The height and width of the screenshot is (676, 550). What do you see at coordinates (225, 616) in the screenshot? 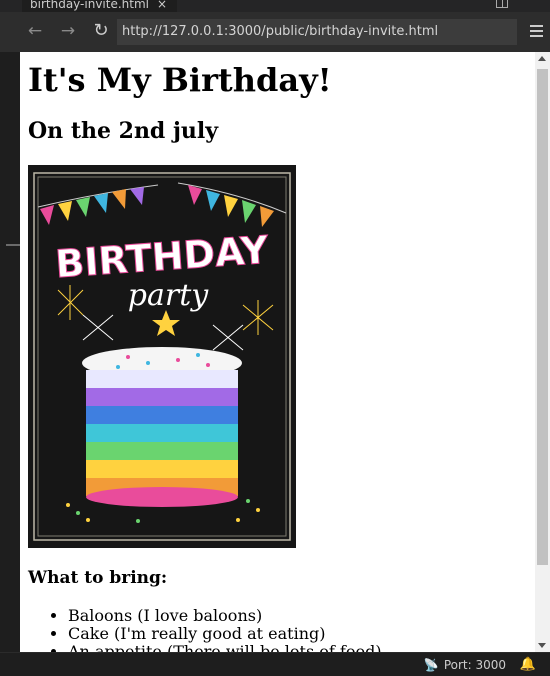
I see `list-item: Baloons (I love baloons)` at bounding box center [225, 616].